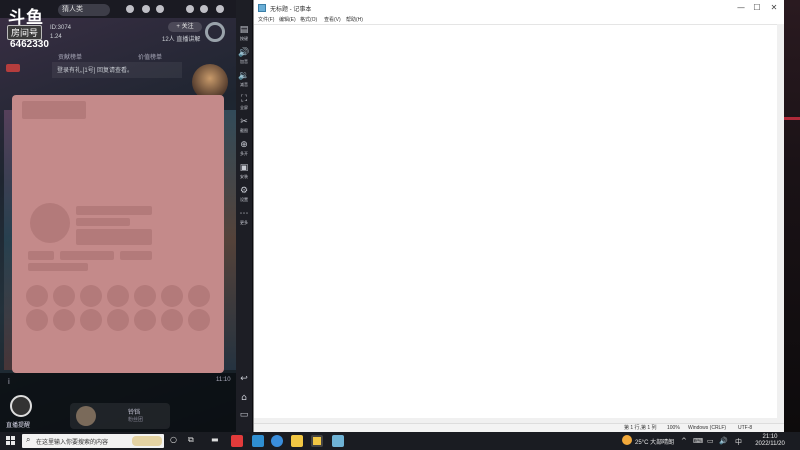 This screenshot has height=450, width=800. I want to click on keyboard-icon: ⌨, so click(698, 441).